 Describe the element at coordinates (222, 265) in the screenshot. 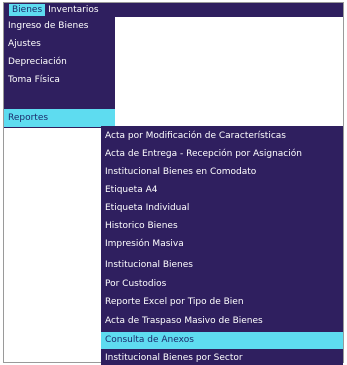

I see `submenu-item-institucional-bienes: Institucional Bienes` at that location.